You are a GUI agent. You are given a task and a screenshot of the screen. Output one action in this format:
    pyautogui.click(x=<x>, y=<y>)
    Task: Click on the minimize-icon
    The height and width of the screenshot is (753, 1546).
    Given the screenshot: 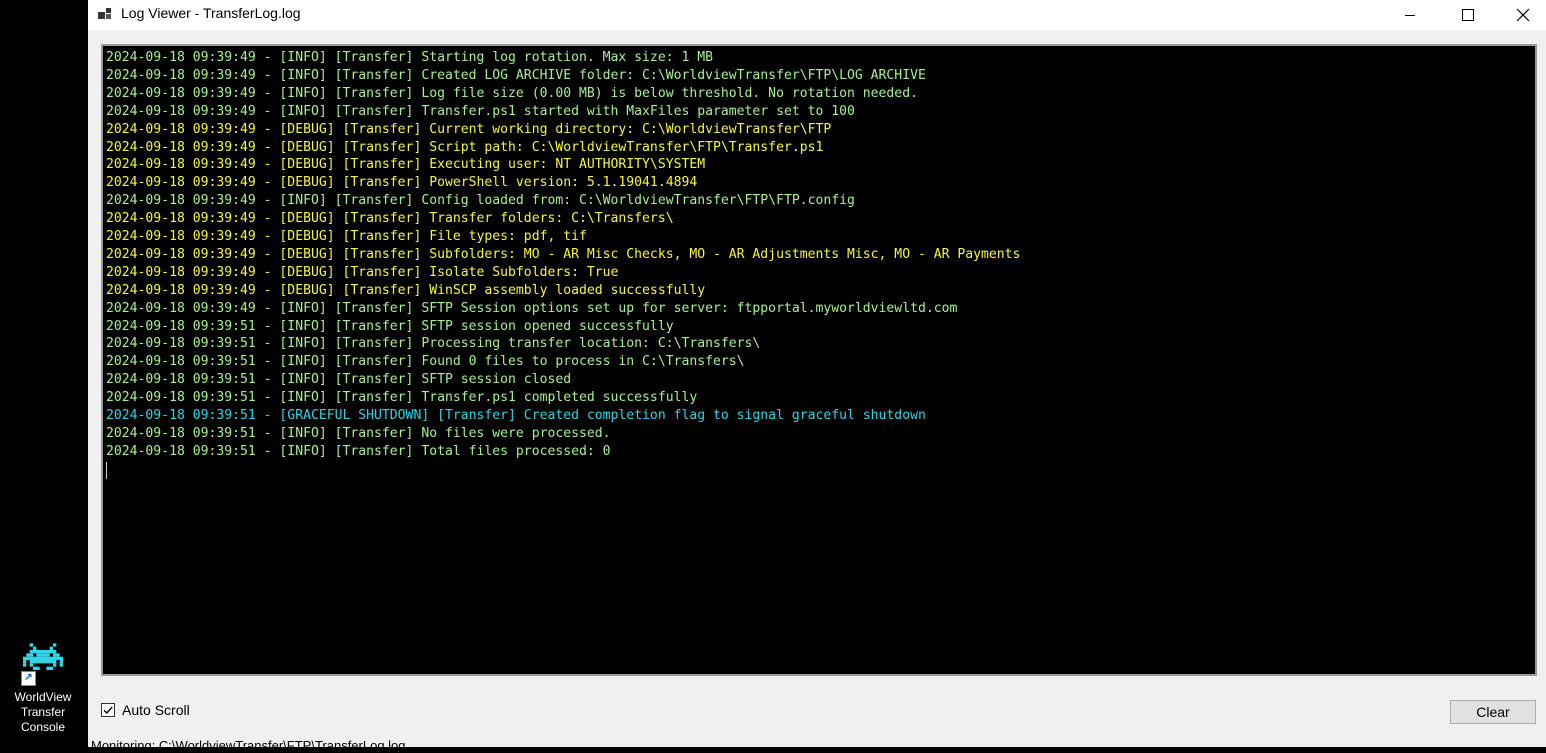 What is the action you would take?
    pyautogui.click(x=1410, y=15)
    